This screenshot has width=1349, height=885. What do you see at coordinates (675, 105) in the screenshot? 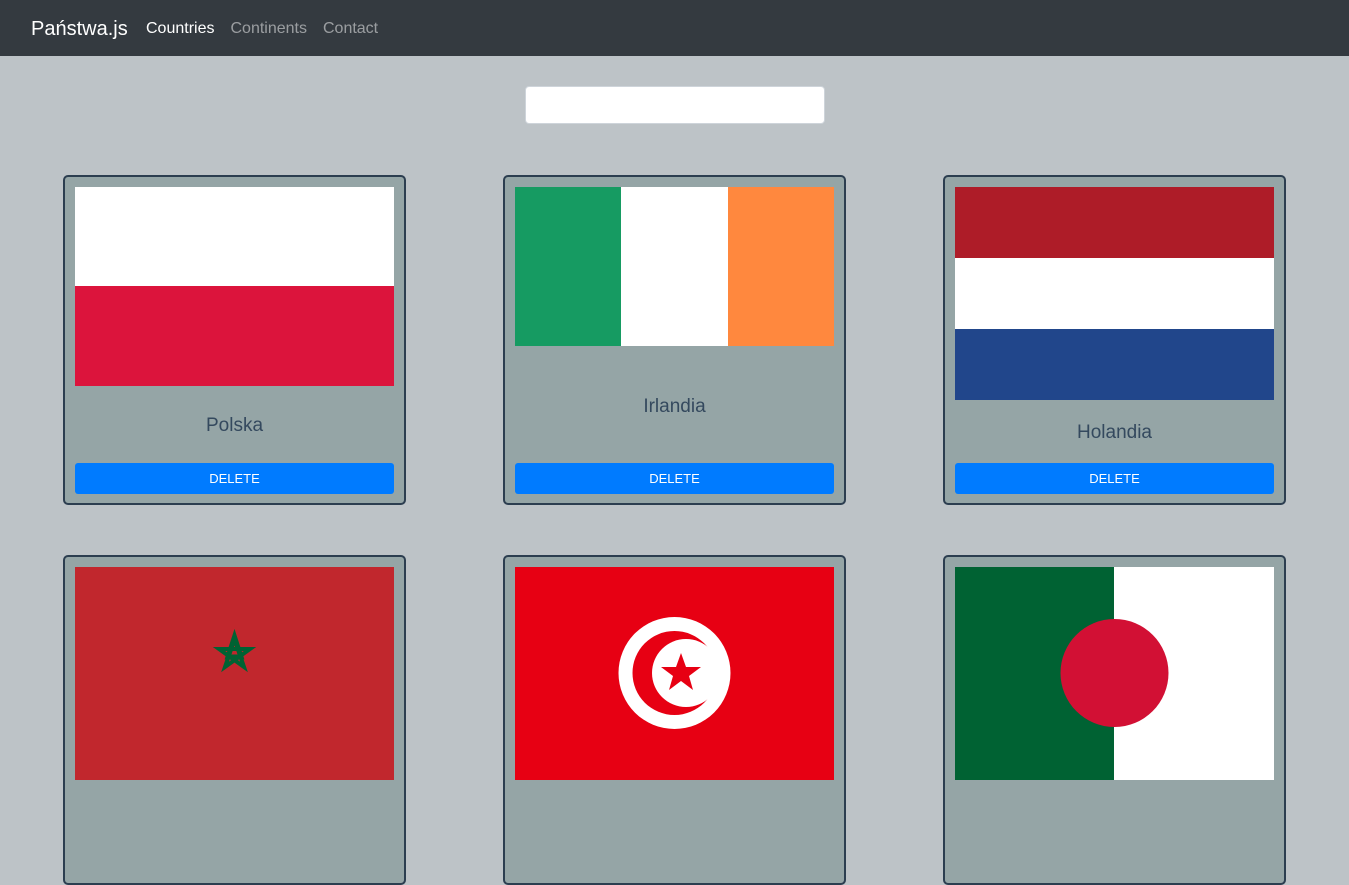
I see `search-input` at bounding box center [675, 105].